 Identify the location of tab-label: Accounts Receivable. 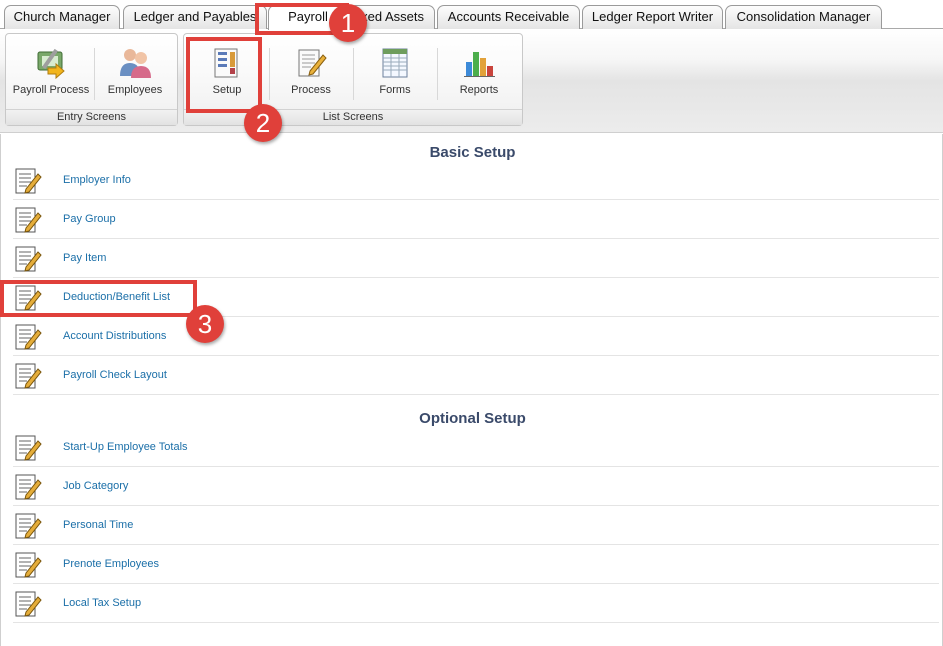
(508, 16).